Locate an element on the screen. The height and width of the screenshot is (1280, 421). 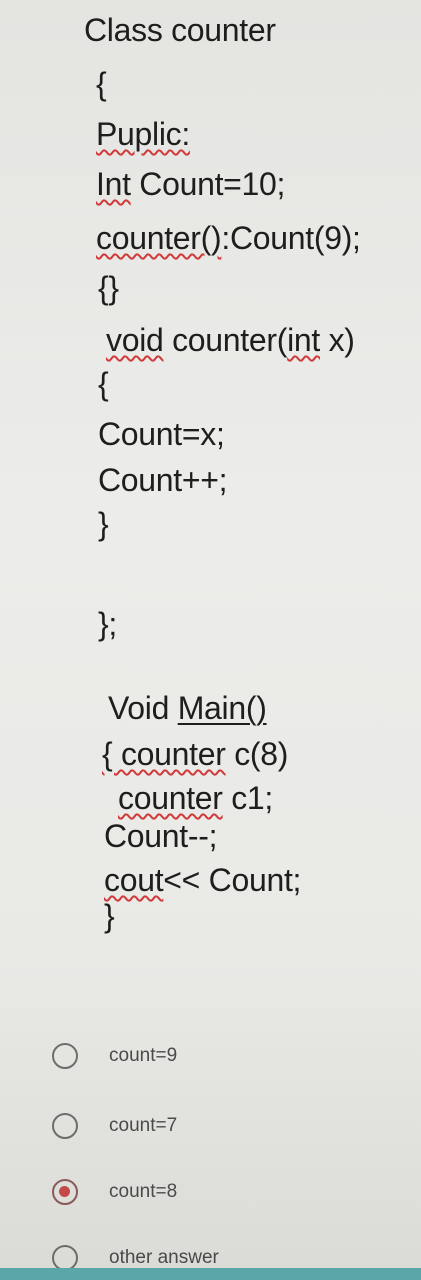
code-line-empty-body: {} is located at coordinates (108, 288).